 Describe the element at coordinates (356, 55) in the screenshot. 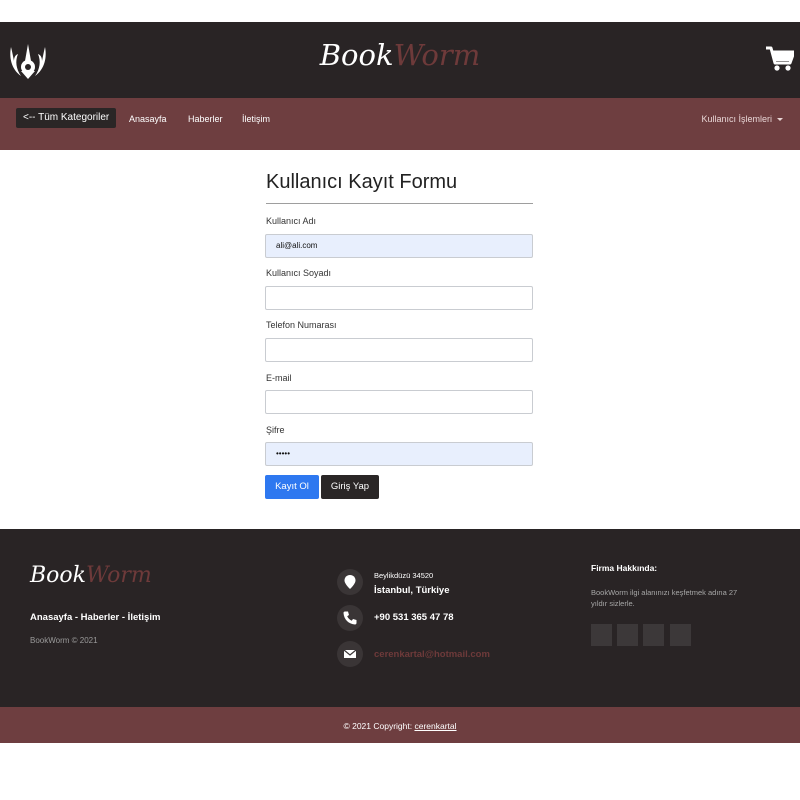

I see `brand-part1: Book` at that location.